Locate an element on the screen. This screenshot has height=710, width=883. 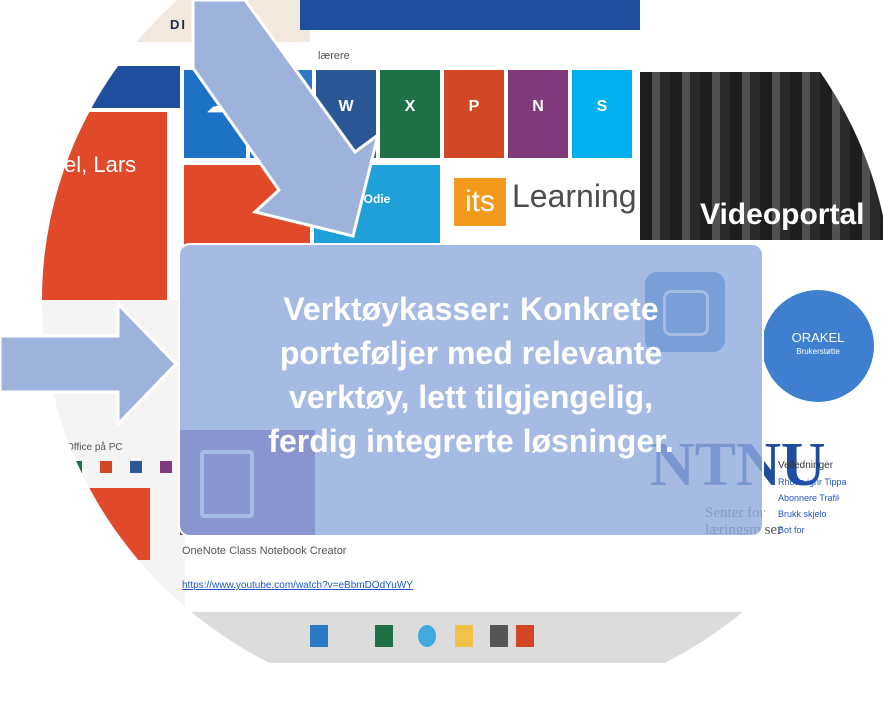
videoportal-tile: Videoportal is located at coordinates (761, 156).